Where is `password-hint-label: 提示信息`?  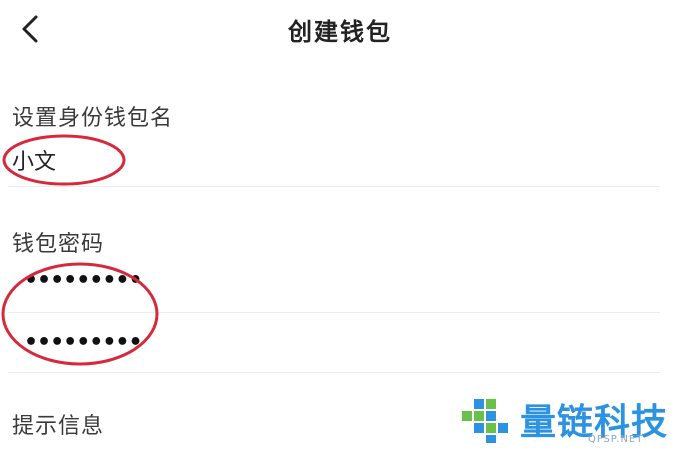 password-hint-label: 提示信息 is located at coordinates (58, 426).